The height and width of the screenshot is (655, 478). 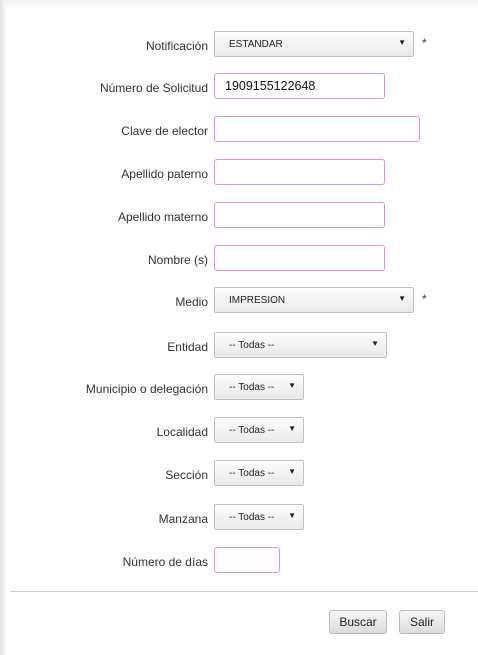 I want to click on maternal-surname-input, so click(x=299, y=215).